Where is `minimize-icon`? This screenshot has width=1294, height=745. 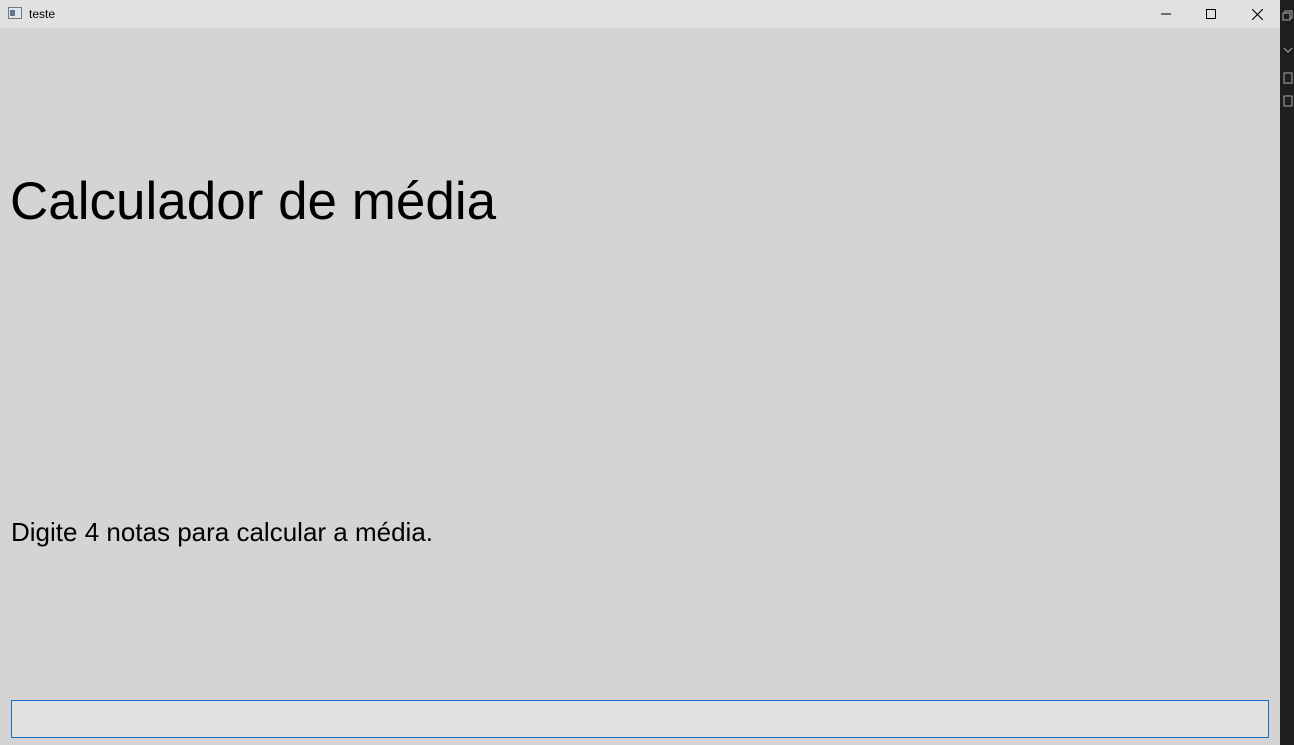
minimize-icon is located at coordinates (1166, 14).